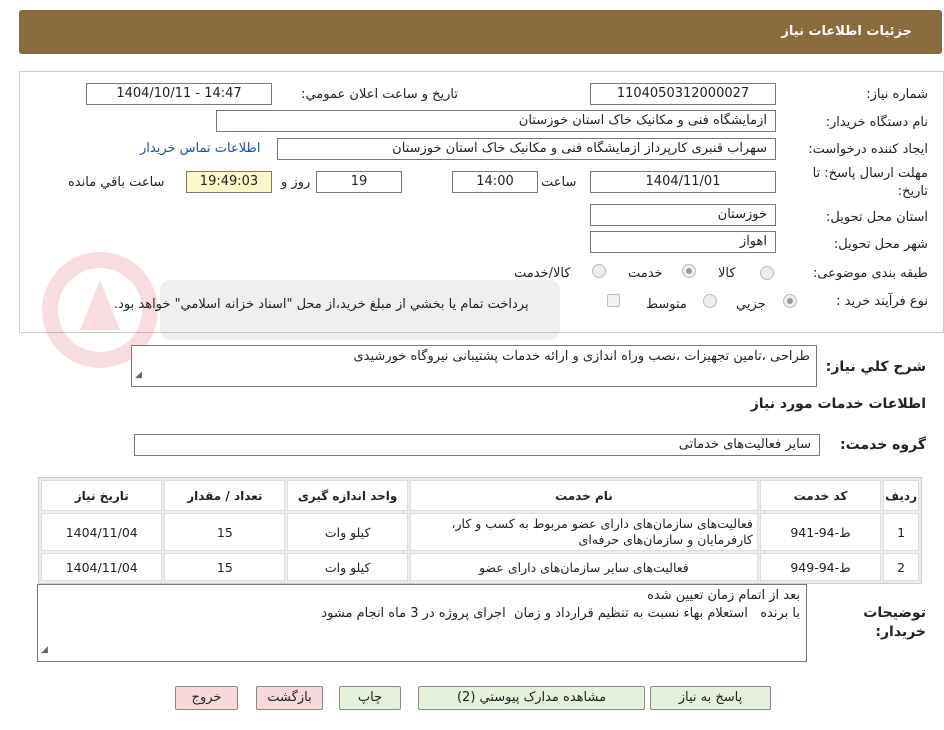 This screenshot has height=730, width=944. Describe the element at coordinates (751, 304) in the screenshot. I see `purchase-minor-label: جزيي` at that location.